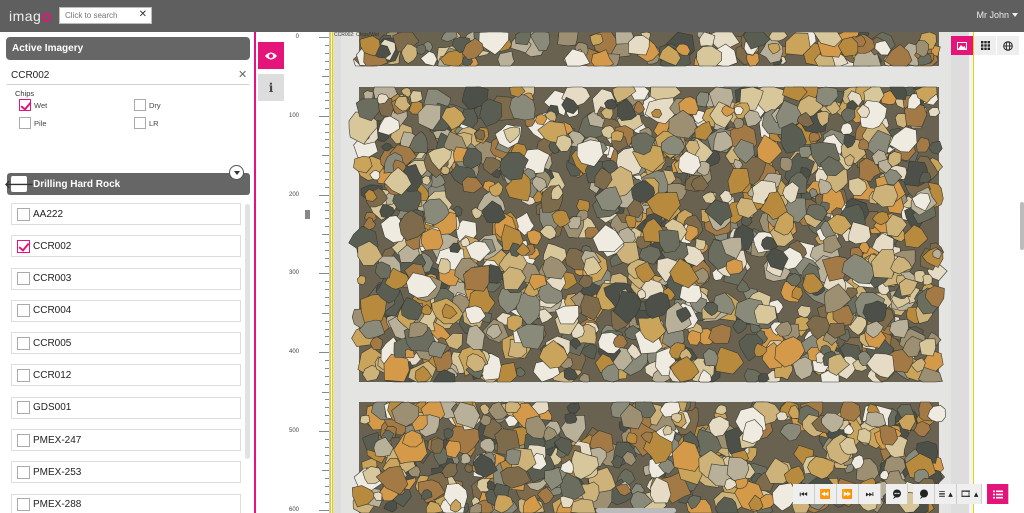 This screenshot has height=513, width=1024. I want to click on first-button: ⏮, so click(804, 494).